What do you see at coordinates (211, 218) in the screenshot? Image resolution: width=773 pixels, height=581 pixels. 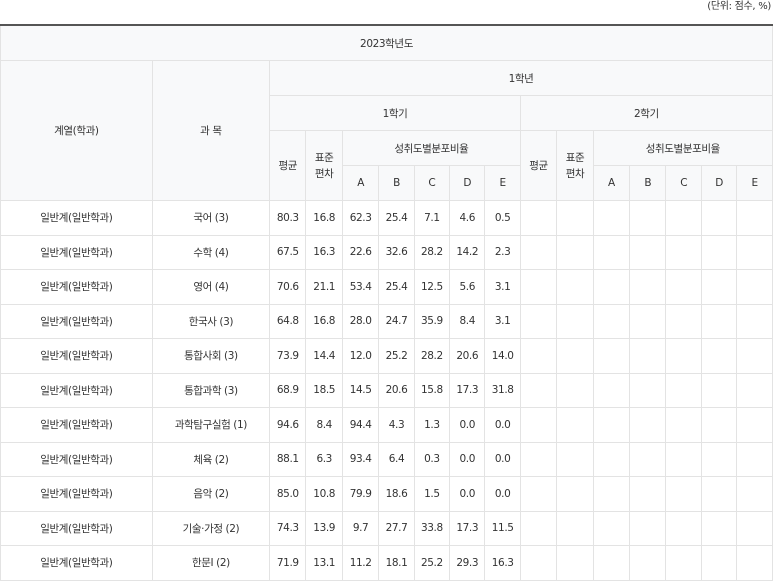 I see `subject-cell: 국어 (3)` at bounding box center [211, 218].